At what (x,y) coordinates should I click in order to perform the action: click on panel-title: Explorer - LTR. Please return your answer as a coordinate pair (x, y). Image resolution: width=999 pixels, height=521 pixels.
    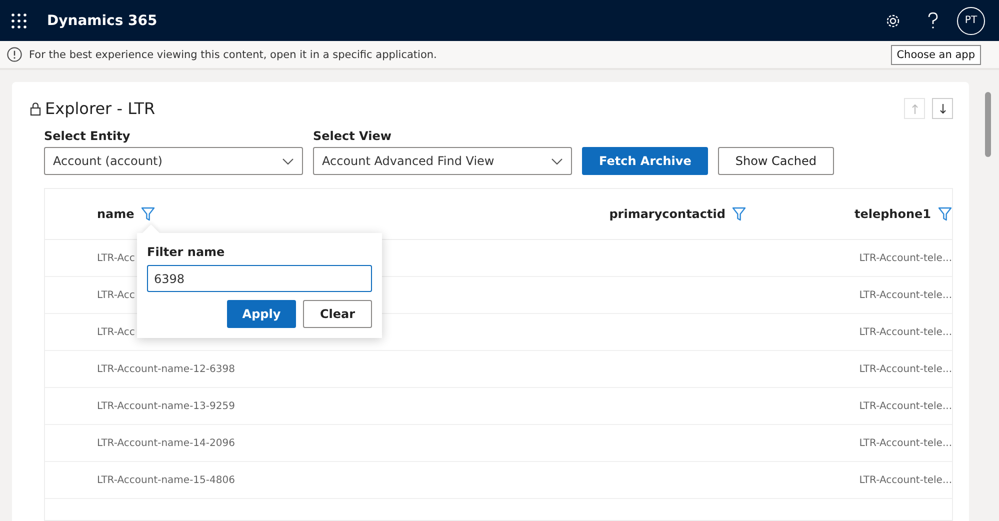
    Looking at the image, I should click on (100, 108).